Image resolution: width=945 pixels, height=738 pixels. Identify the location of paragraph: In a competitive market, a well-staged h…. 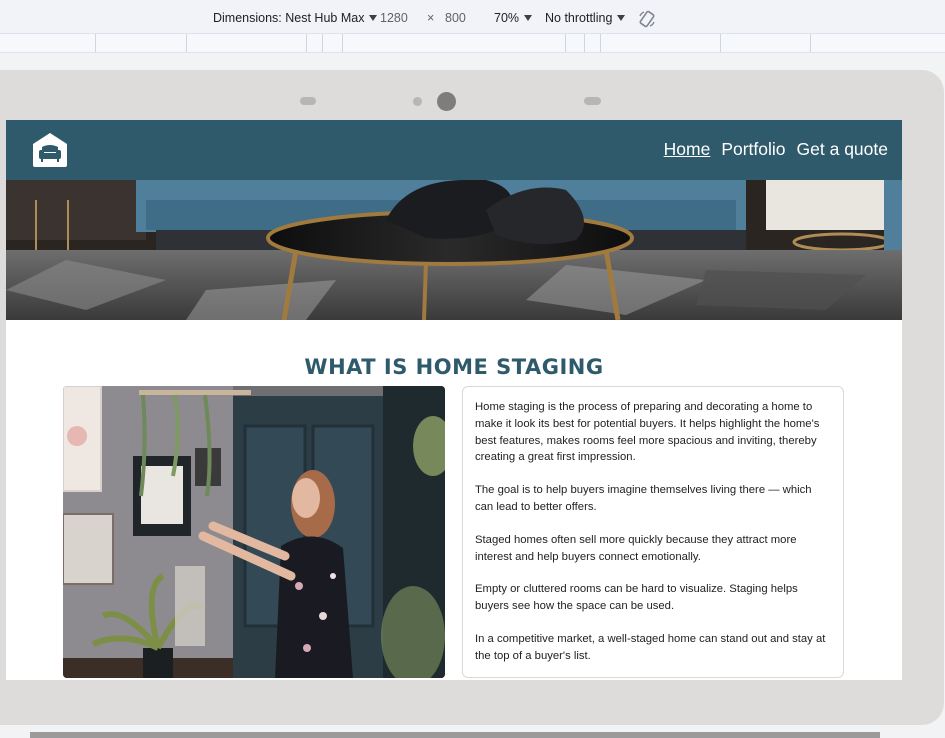
(650, 647).